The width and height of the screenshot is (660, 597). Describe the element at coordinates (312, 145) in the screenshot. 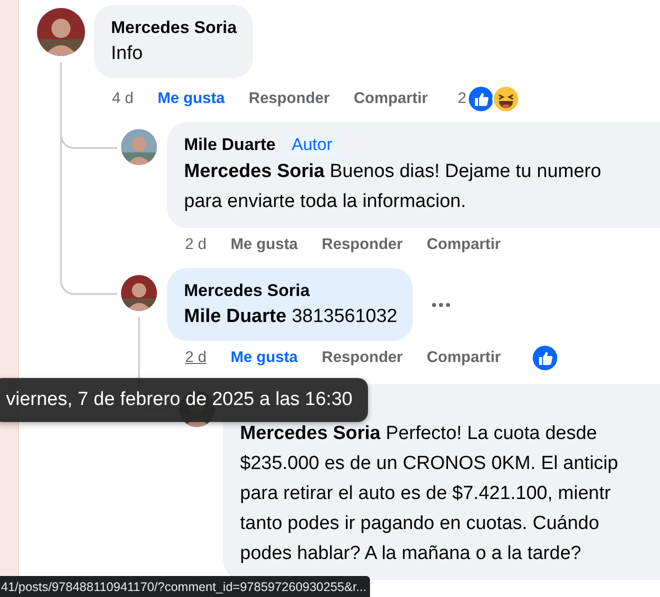

I see `author-badge: Autor` at that location.